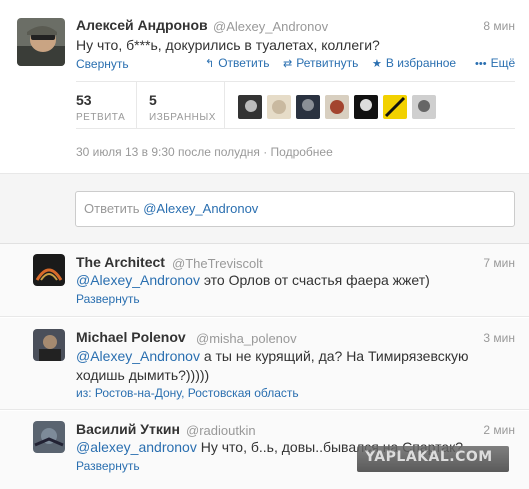  Describe the element at coordinates (41, 42) in the screenshot. I see `author-avatar` at that location.